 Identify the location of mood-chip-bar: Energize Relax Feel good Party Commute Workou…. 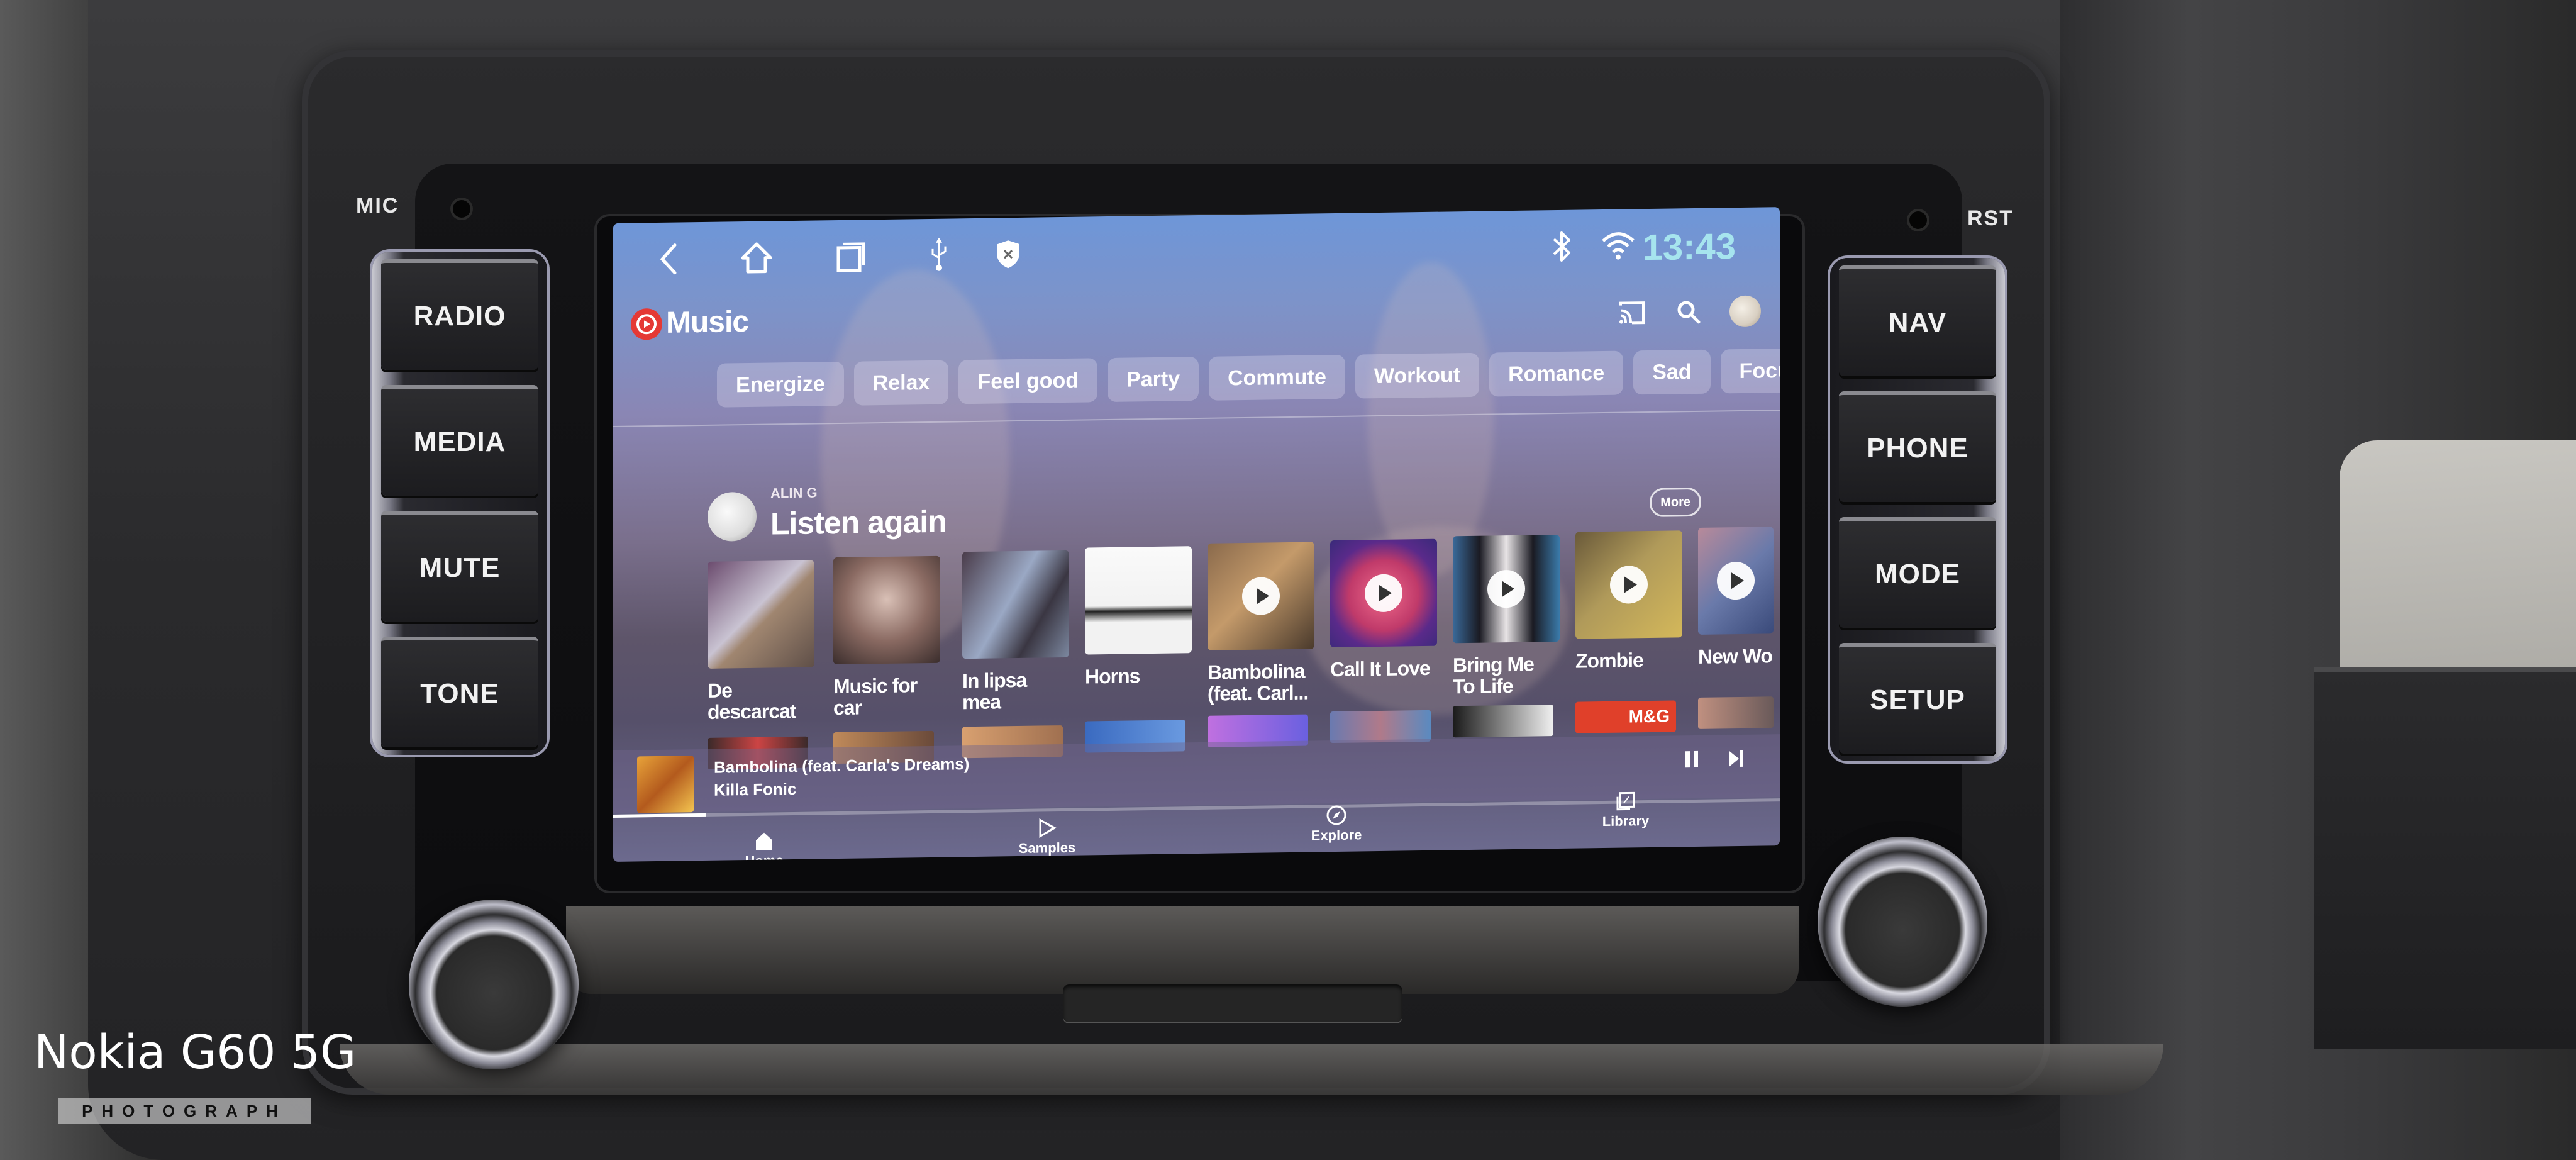
(1248, 381).